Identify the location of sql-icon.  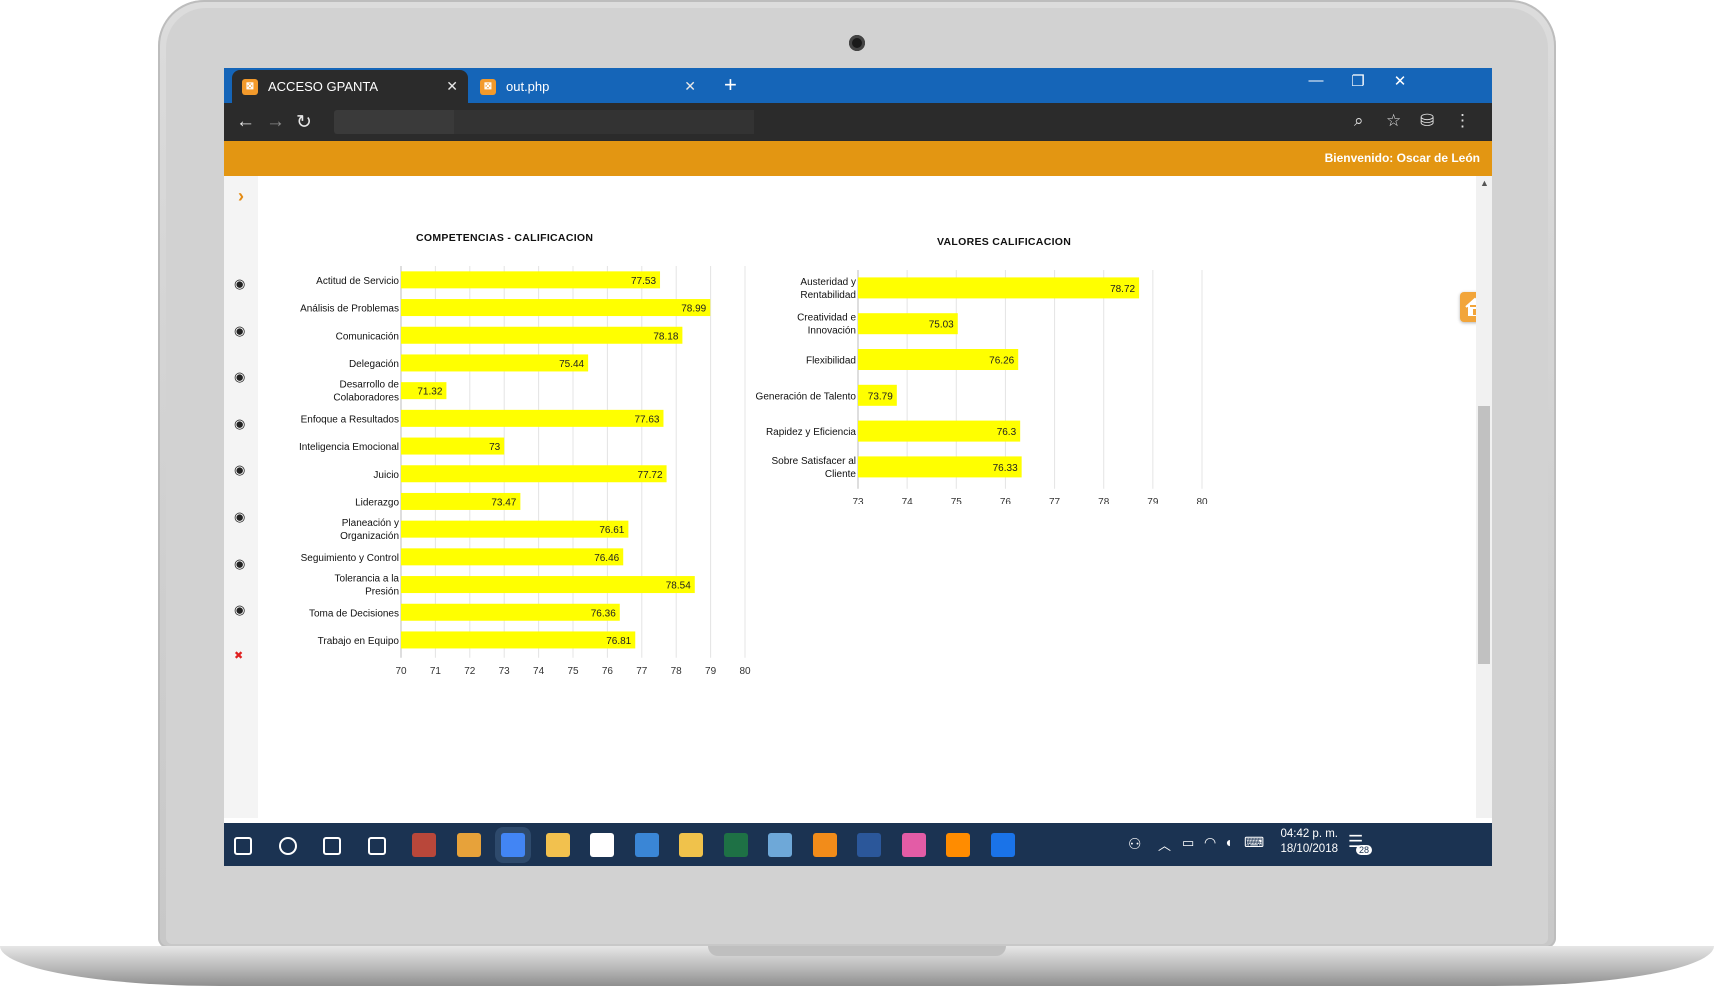
(691, 845).